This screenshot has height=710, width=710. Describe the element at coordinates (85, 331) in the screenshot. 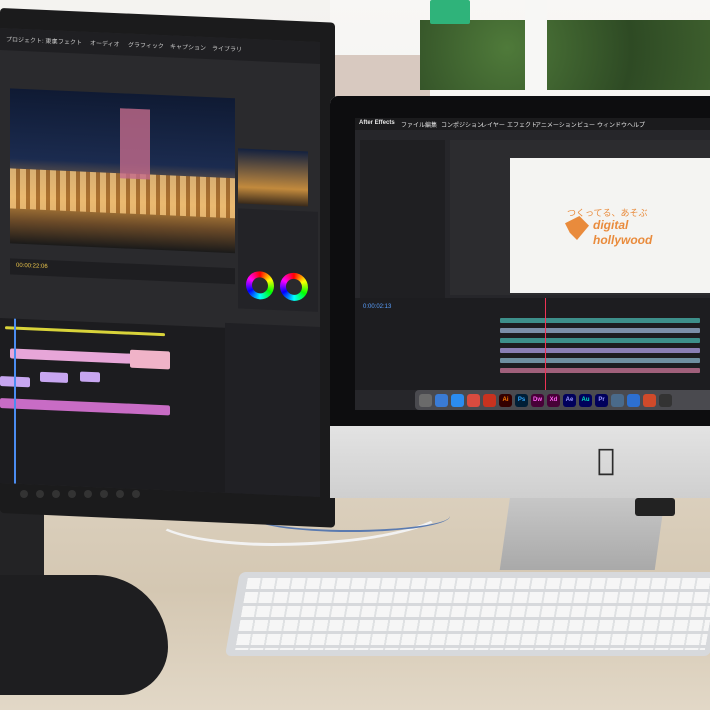

I see `timeline-bar` at that location.